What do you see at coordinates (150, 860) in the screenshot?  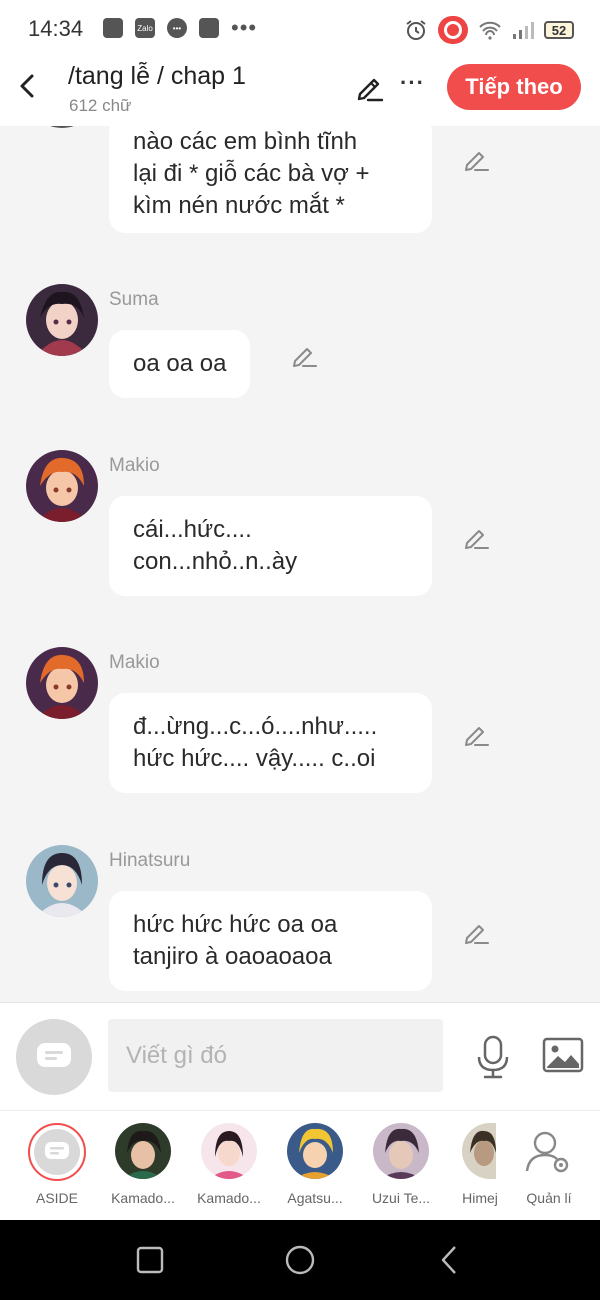 I see `speaker-name: Hinatsuru` at bounding box center [150, 860].